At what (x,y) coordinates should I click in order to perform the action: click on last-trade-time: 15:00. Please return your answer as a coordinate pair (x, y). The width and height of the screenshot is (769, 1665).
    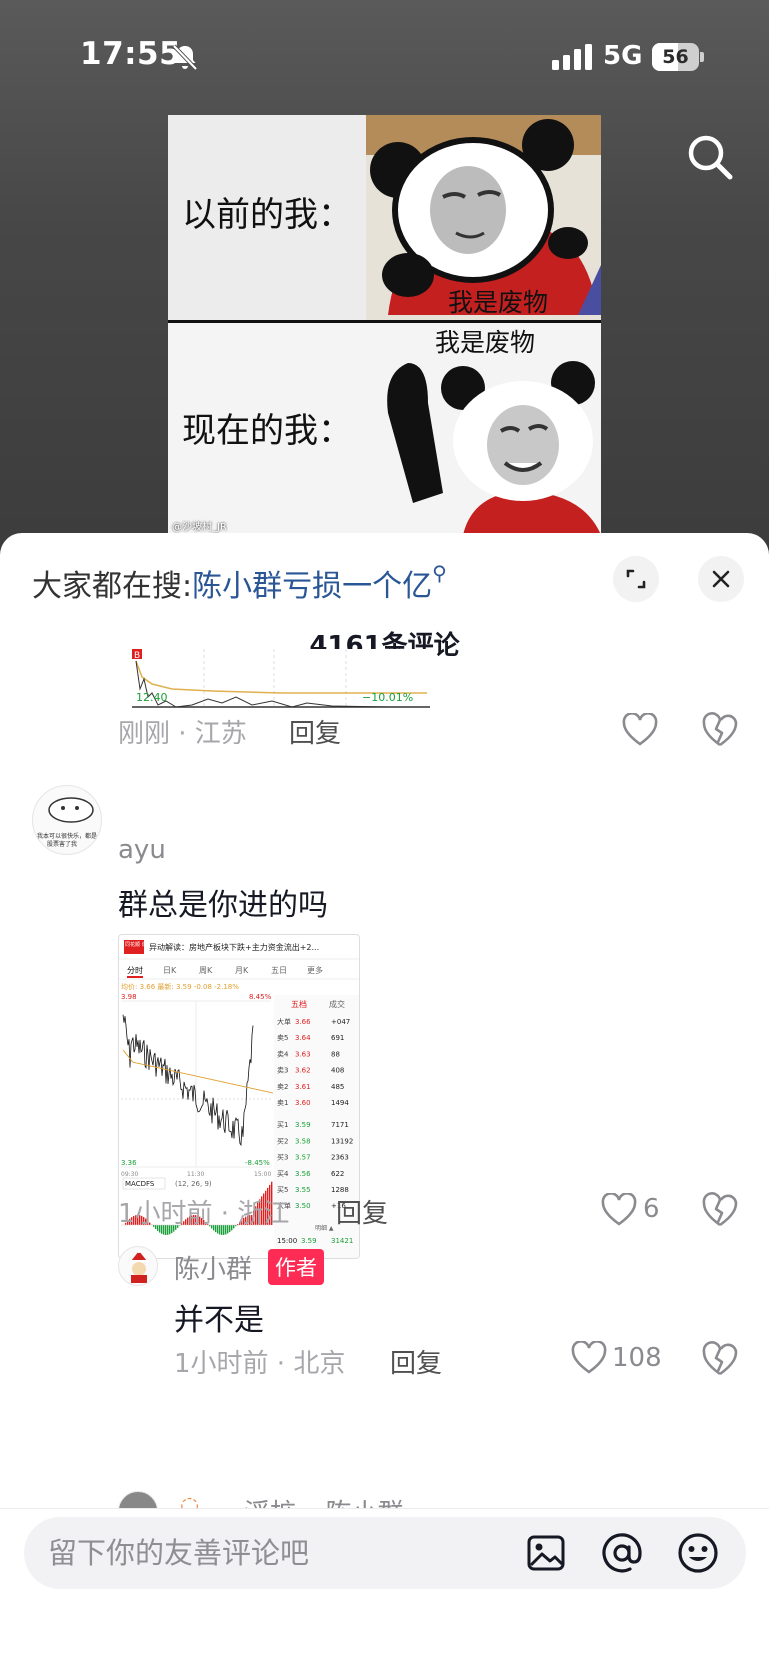
    Looking at the image, I should click on (287, 1241).